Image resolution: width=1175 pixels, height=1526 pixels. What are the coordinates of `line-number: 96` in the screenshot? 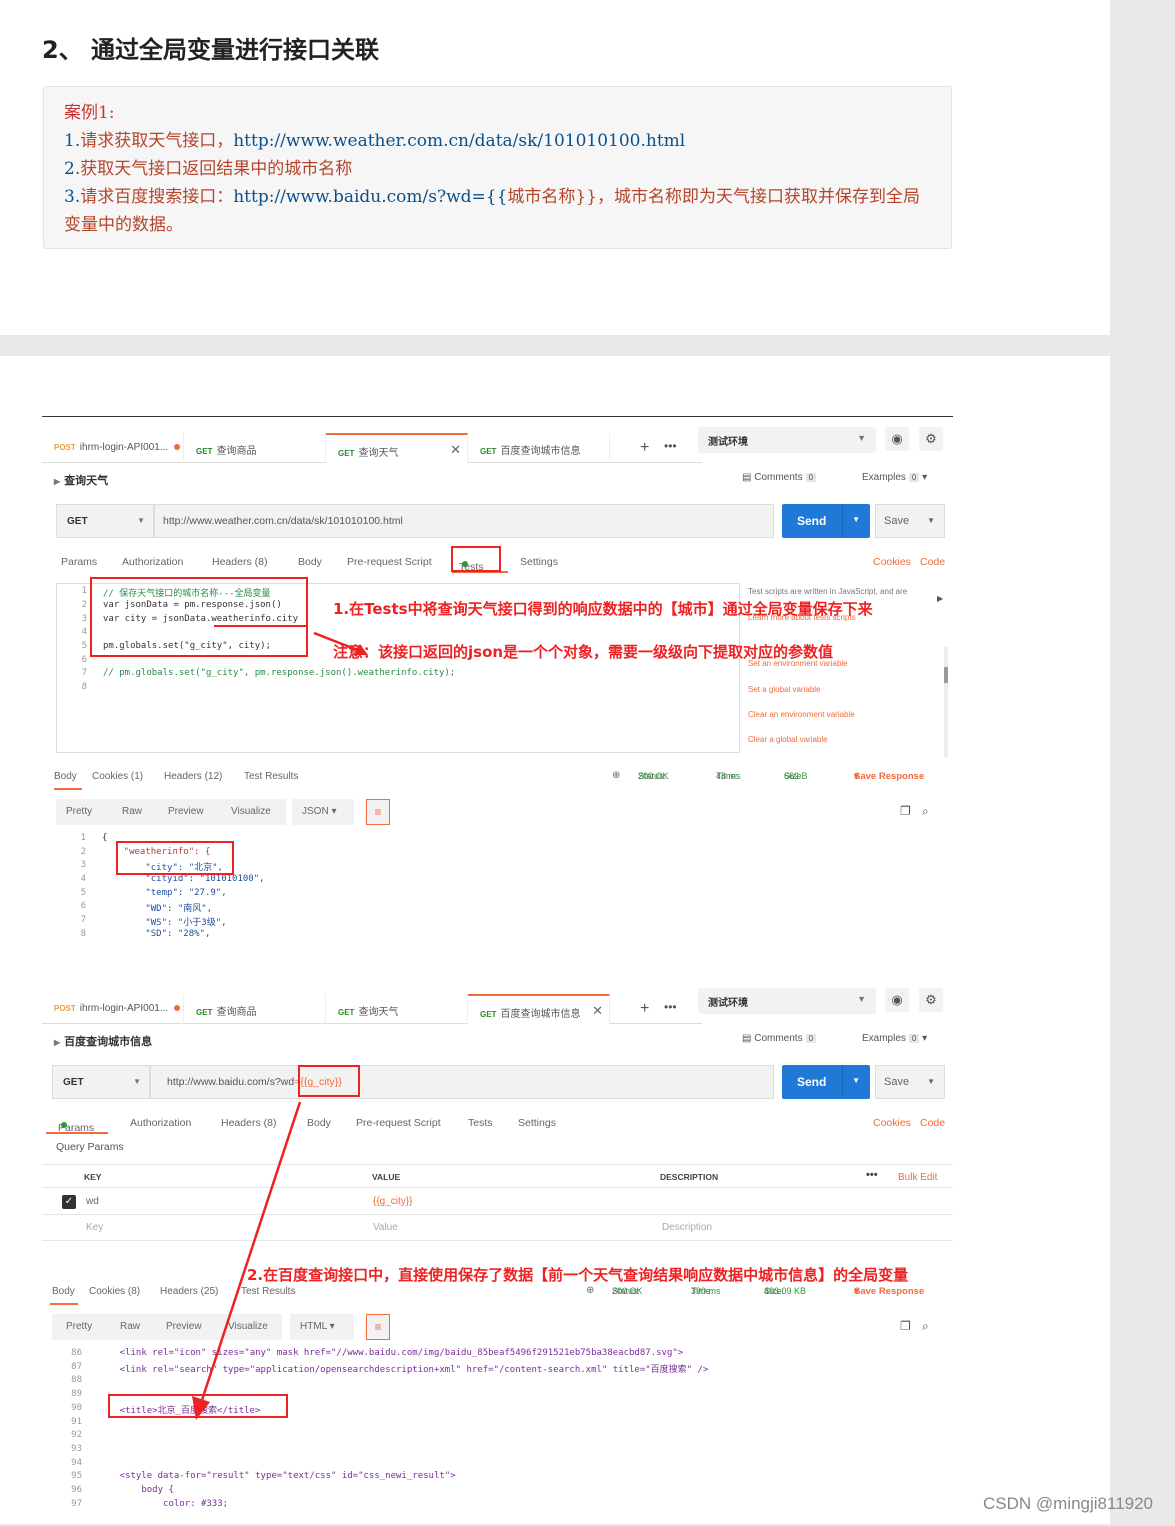 It's located at (76, 1490).